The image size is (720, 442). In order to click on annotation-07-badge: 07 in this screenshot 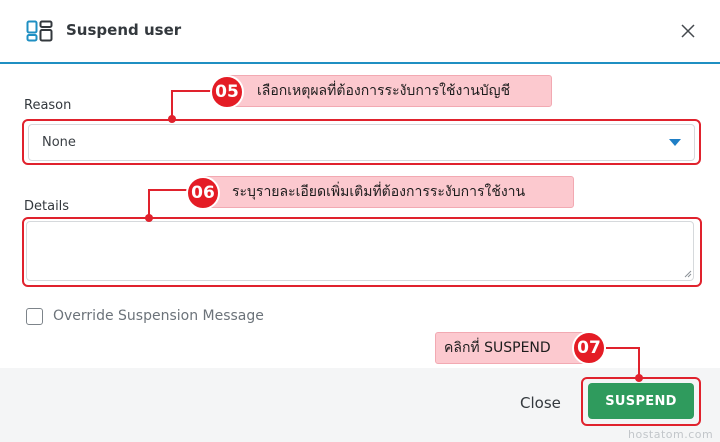, I will do `click(589, 348)`.